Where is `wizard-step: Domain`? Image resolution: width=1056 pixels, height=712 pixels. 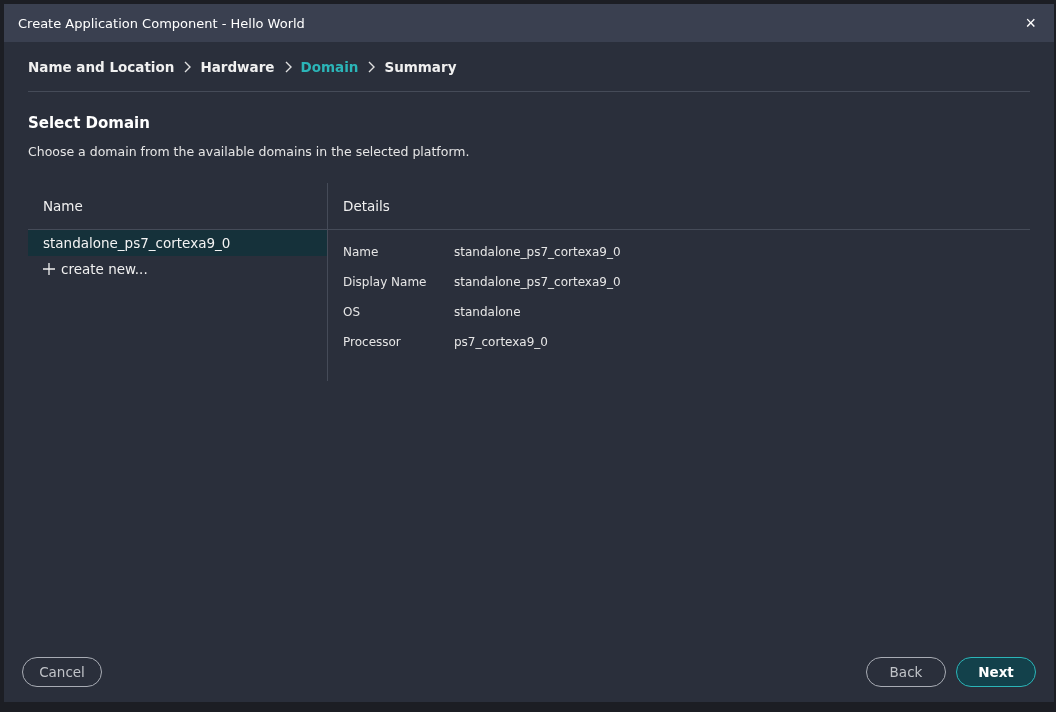 wizard-step: Domain is located at coordinates (329, 66).